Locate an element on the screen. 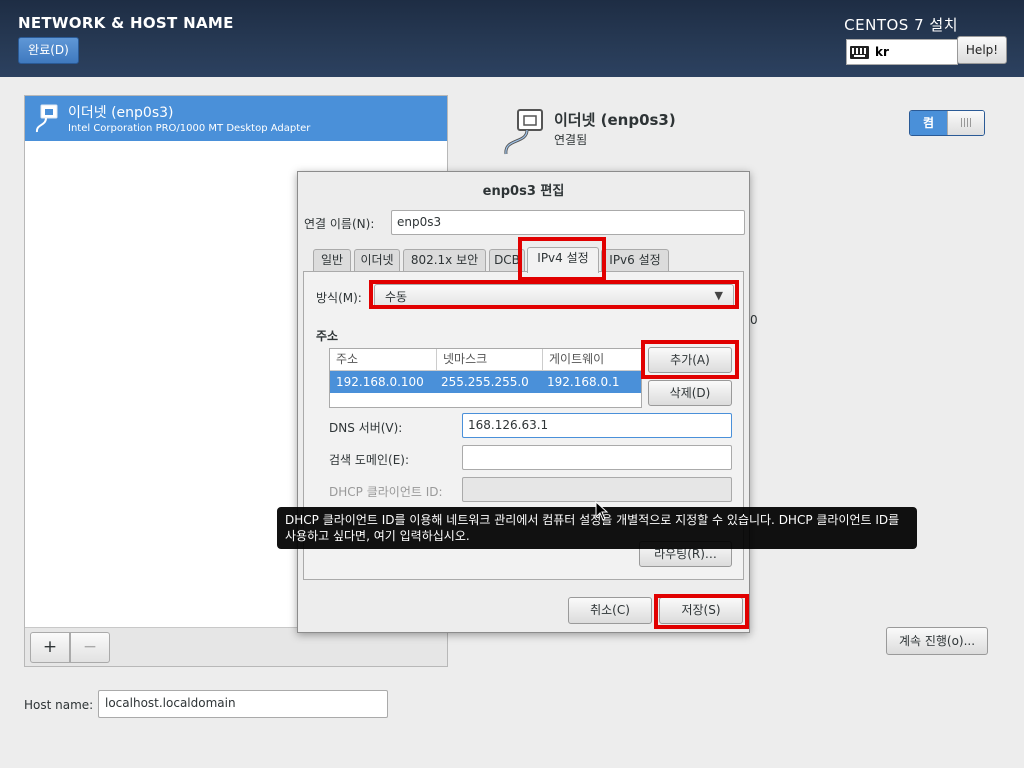 This screenshot has height=768, width=1024. column-header-netmask: 넷마스크 is located at coordinates (490, 359).